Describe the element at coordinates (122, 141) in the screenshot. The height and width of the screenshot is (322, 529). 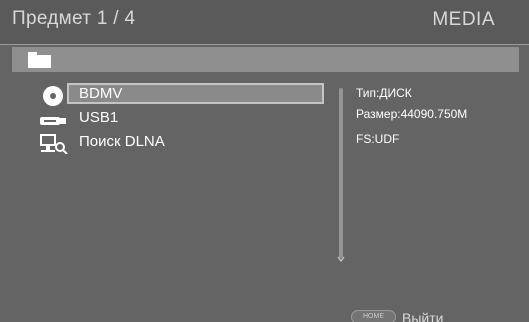
I see `list-item-label: Поиск DLNA` at that location.